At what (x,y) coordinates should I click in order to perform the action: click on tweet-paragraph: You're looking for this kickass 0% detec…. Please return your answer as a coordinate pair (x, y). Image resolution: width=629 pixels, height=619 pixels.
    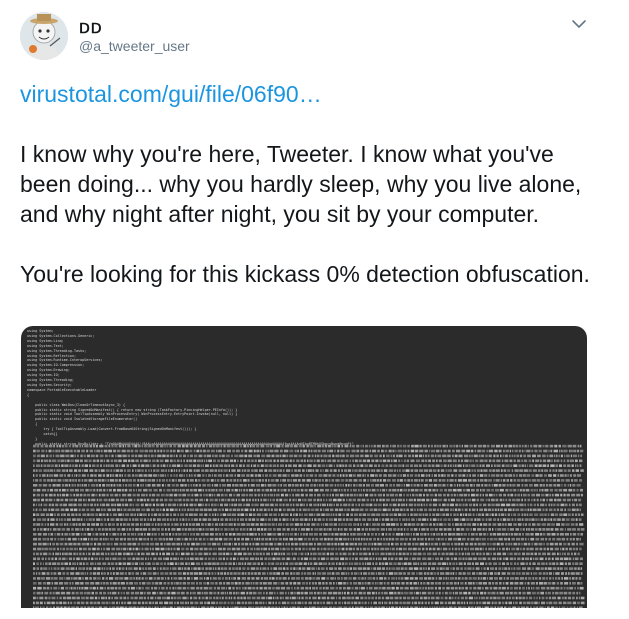
    Looking at the image, I should click on (305, 274).